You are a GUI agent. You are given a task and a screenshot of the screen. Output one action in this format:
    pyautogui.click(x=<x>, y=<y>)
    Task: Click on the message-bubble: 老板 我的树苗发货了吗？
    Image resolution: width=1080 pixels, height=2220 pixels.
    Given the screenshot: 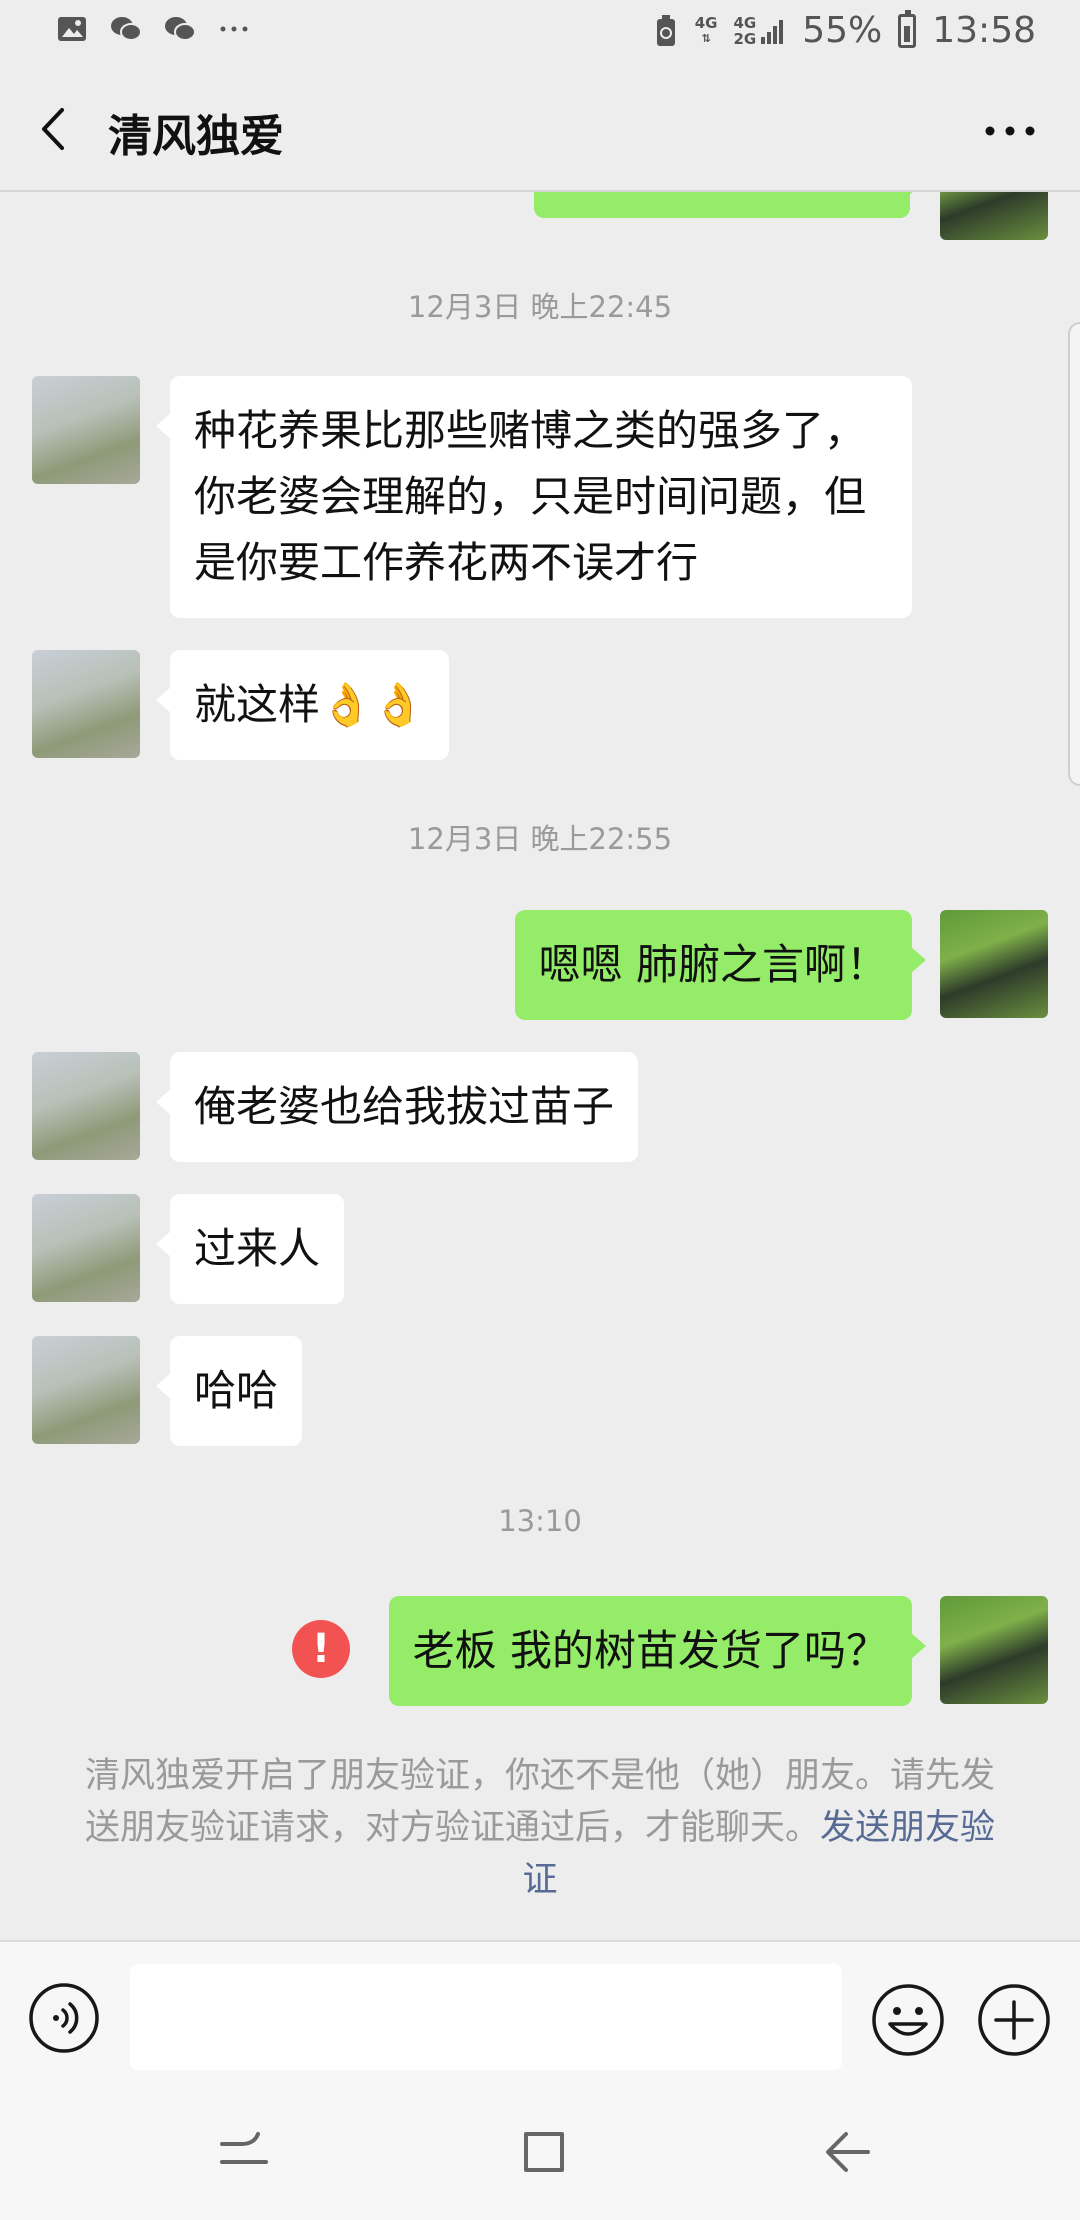 What is the action you would take?
    pyautogui.click(x=657, y=1651)
    